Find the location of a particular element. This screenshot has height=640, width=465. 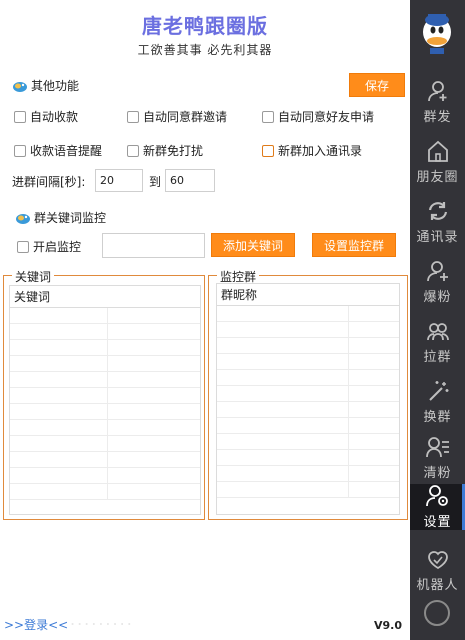

interval-label: 进群间隔[秒]: is located at coordinates (49, 182).